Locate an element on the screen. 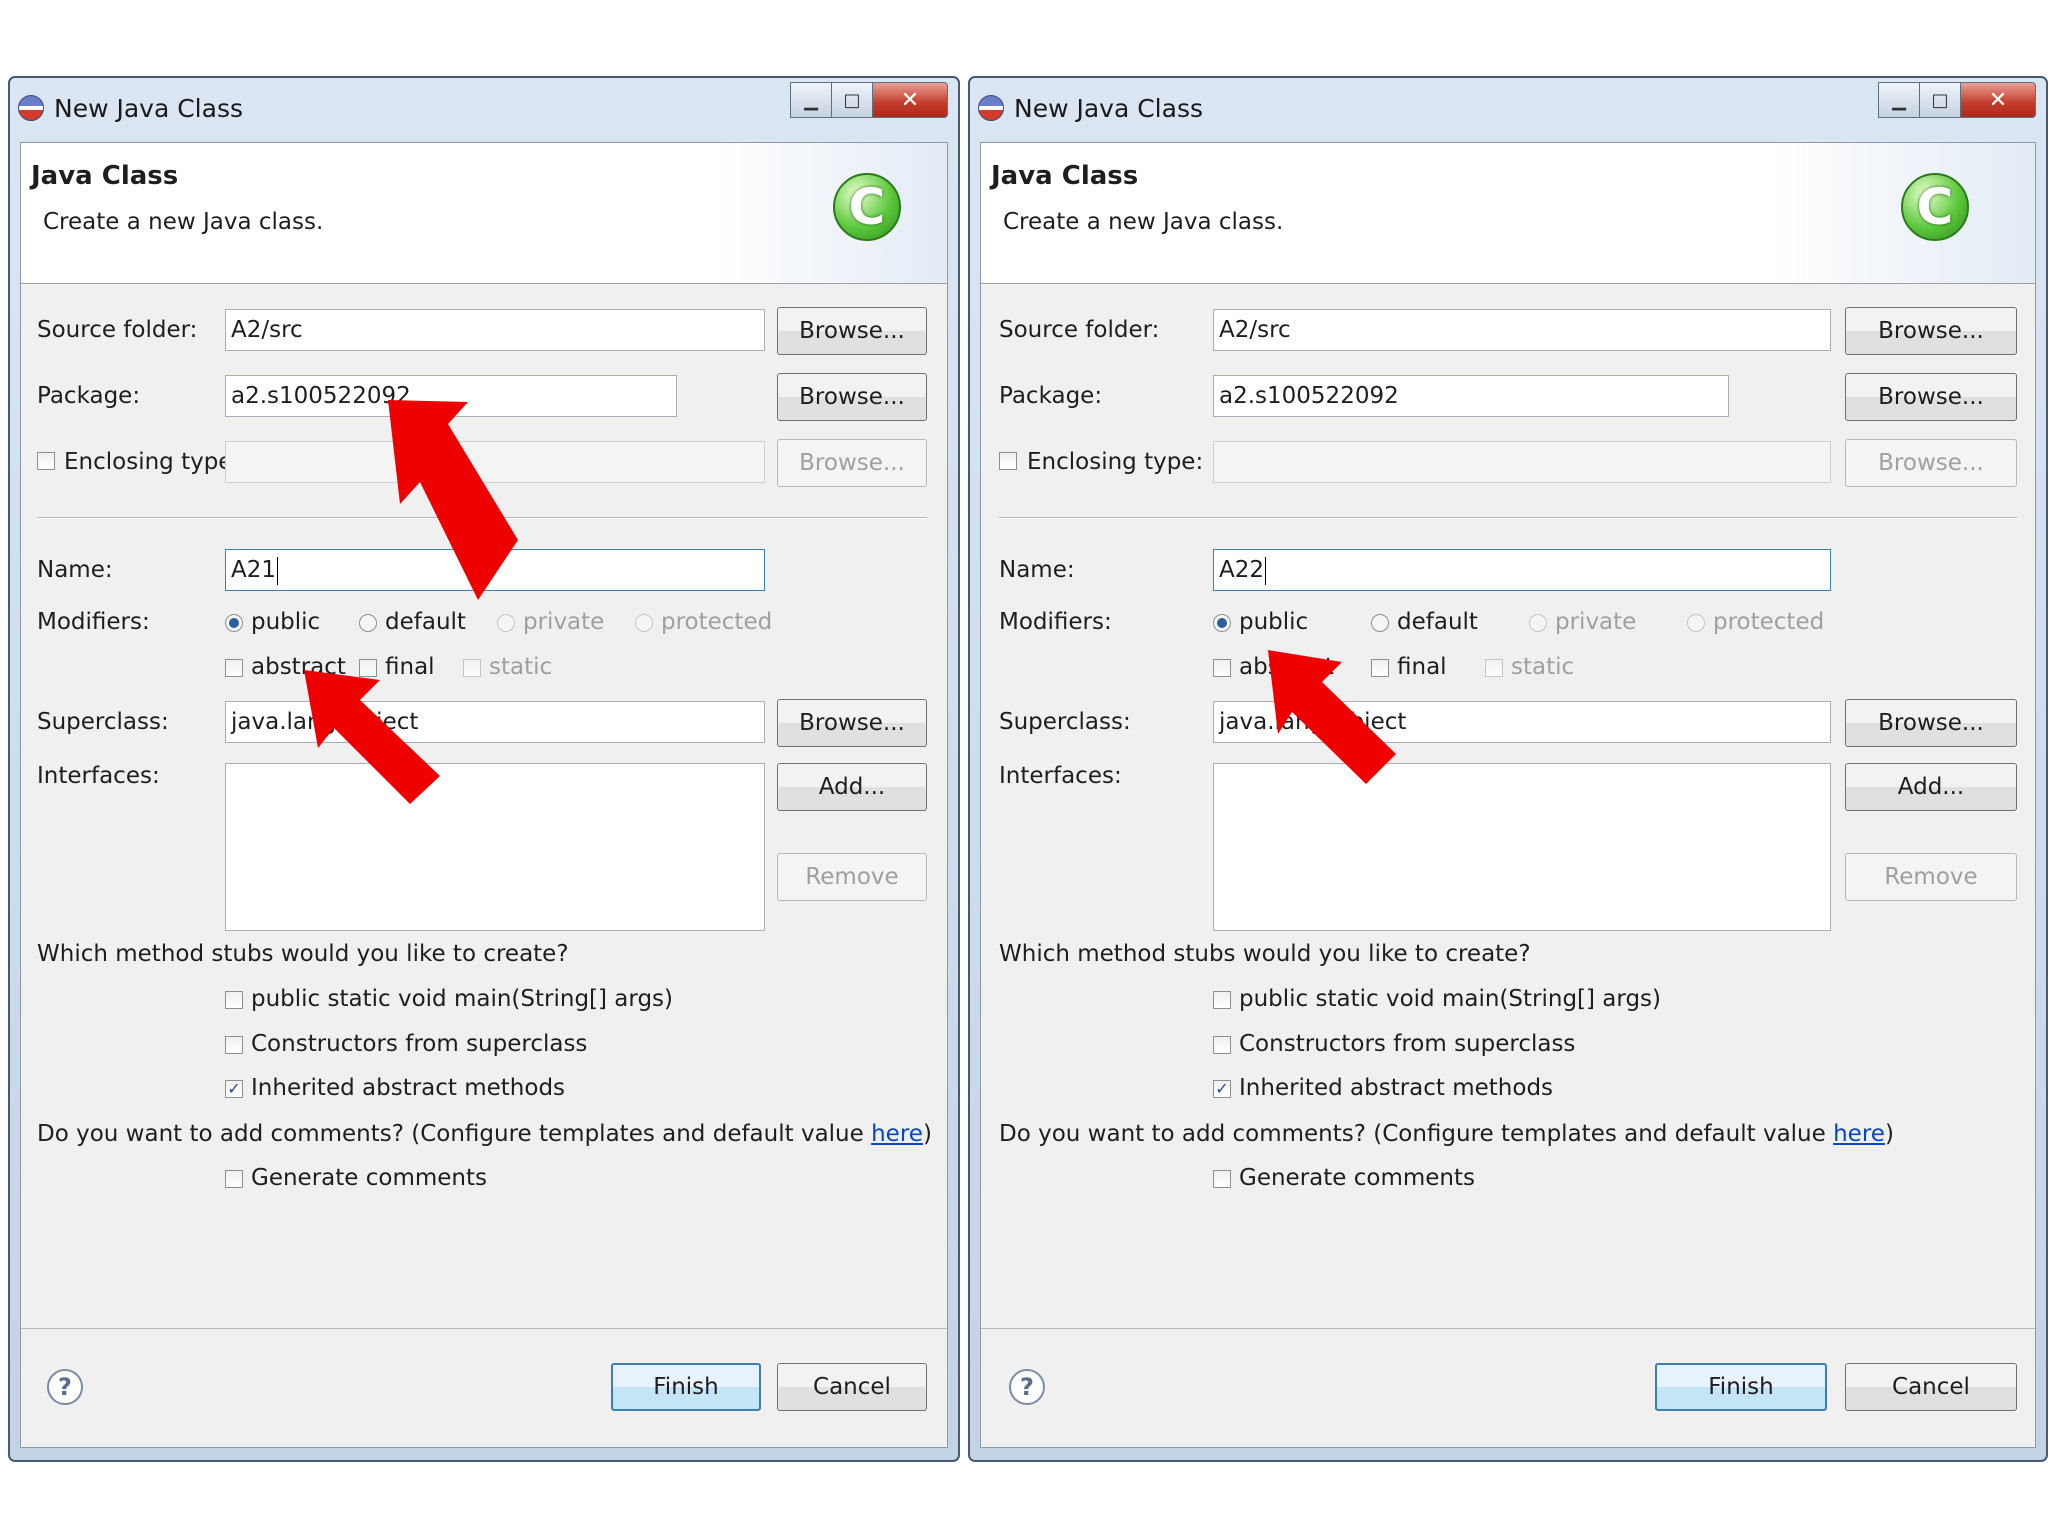 This screenshot has height=1536, width=2048. stub-constructors-label: Constructors from superclass is located at coordinates (1407, 1044).